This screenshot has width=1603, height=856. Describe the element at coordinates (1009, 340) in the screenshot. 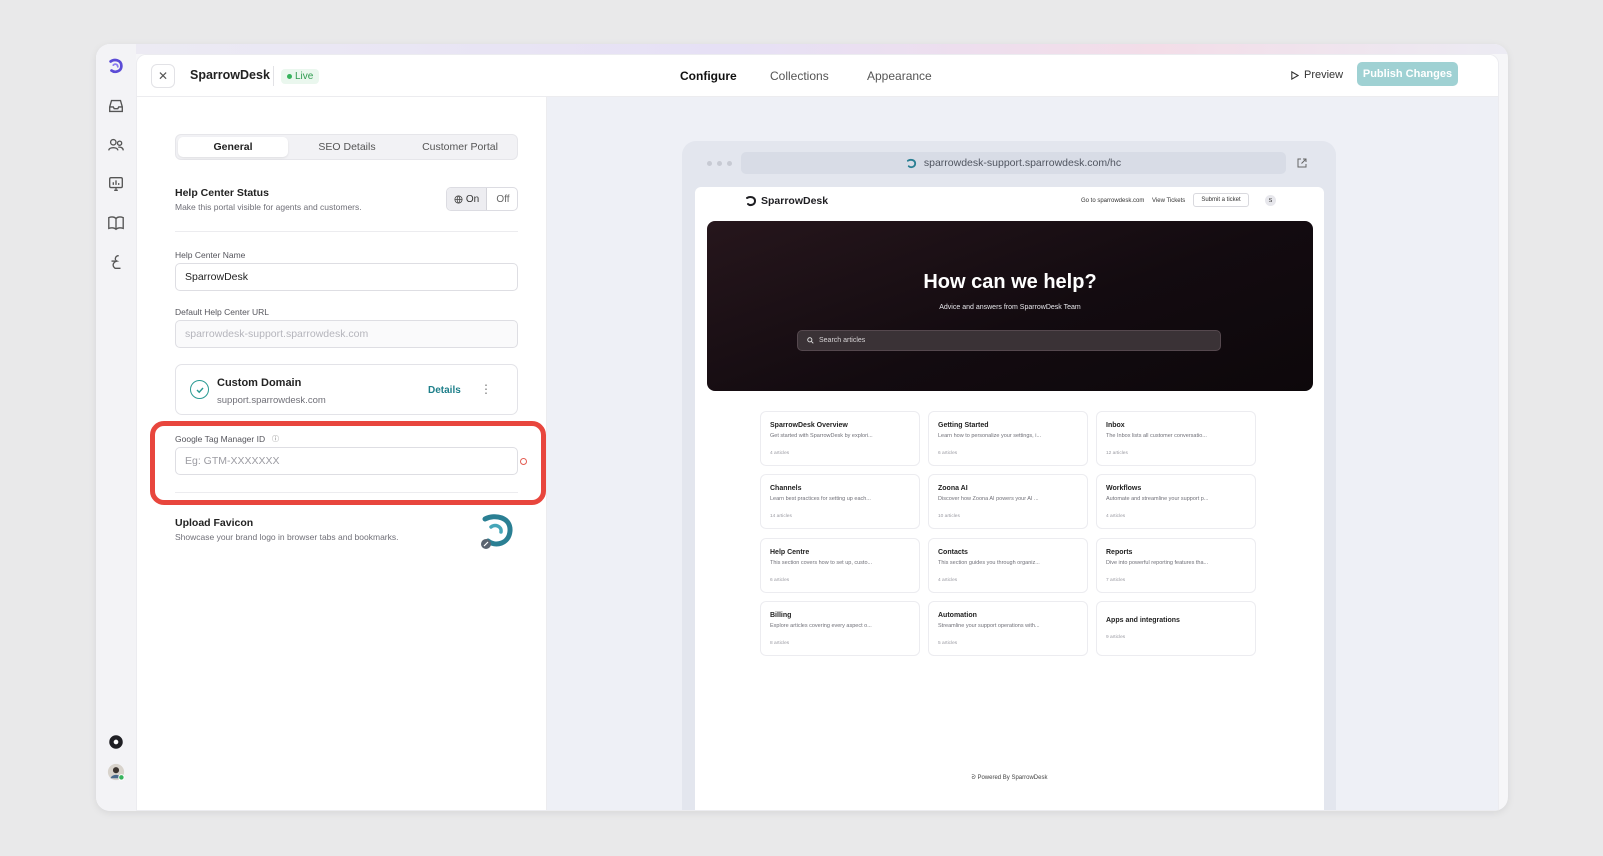

I see `search-articles-input: Search articles` at that location.